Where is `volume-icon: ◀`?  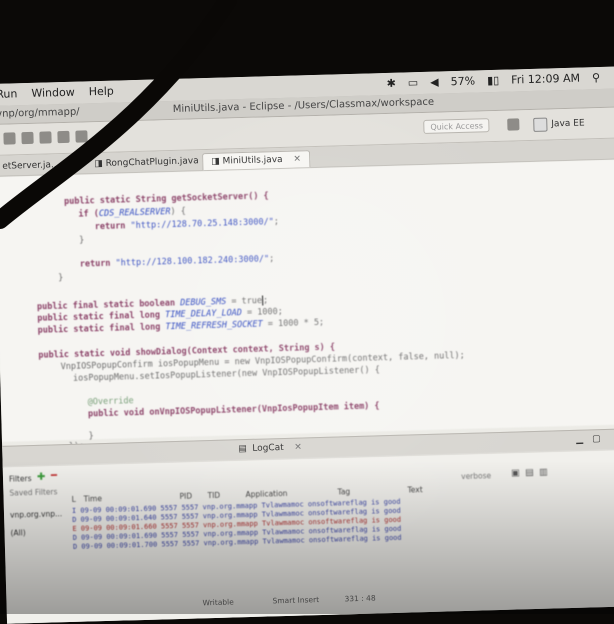
volume-icon: ◀ is located at coordinates (434, 82).